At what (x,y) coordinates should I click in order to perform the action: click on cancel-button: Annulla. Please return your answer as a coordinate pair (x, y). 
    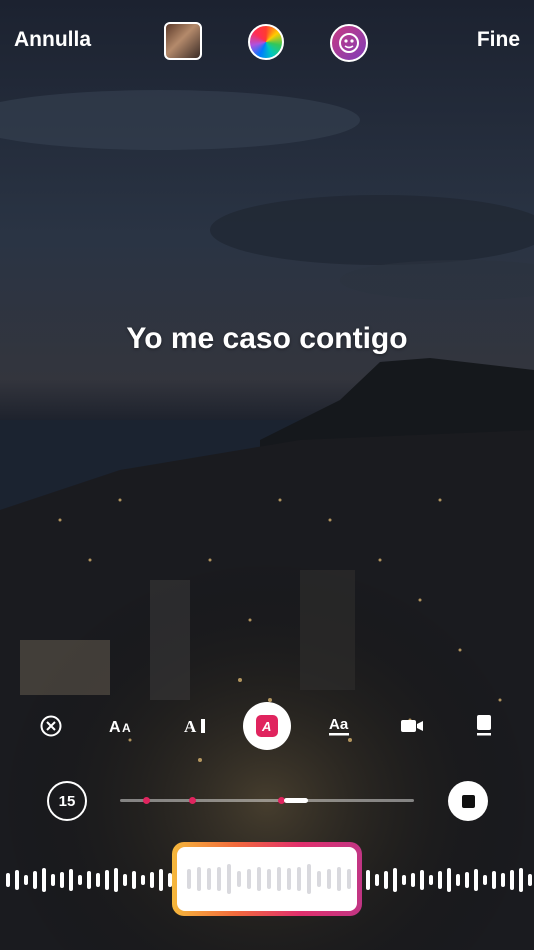
    Looking at the image, I should click on (52, 40).